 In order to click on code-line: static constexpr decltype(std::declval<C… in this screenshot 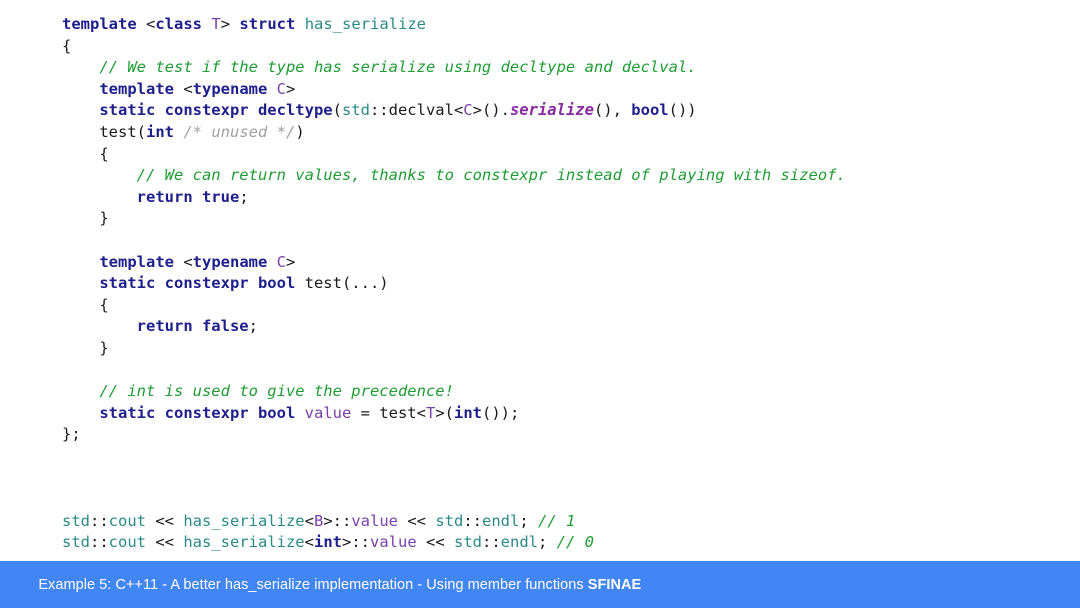, I will do `click(571, 111)`.